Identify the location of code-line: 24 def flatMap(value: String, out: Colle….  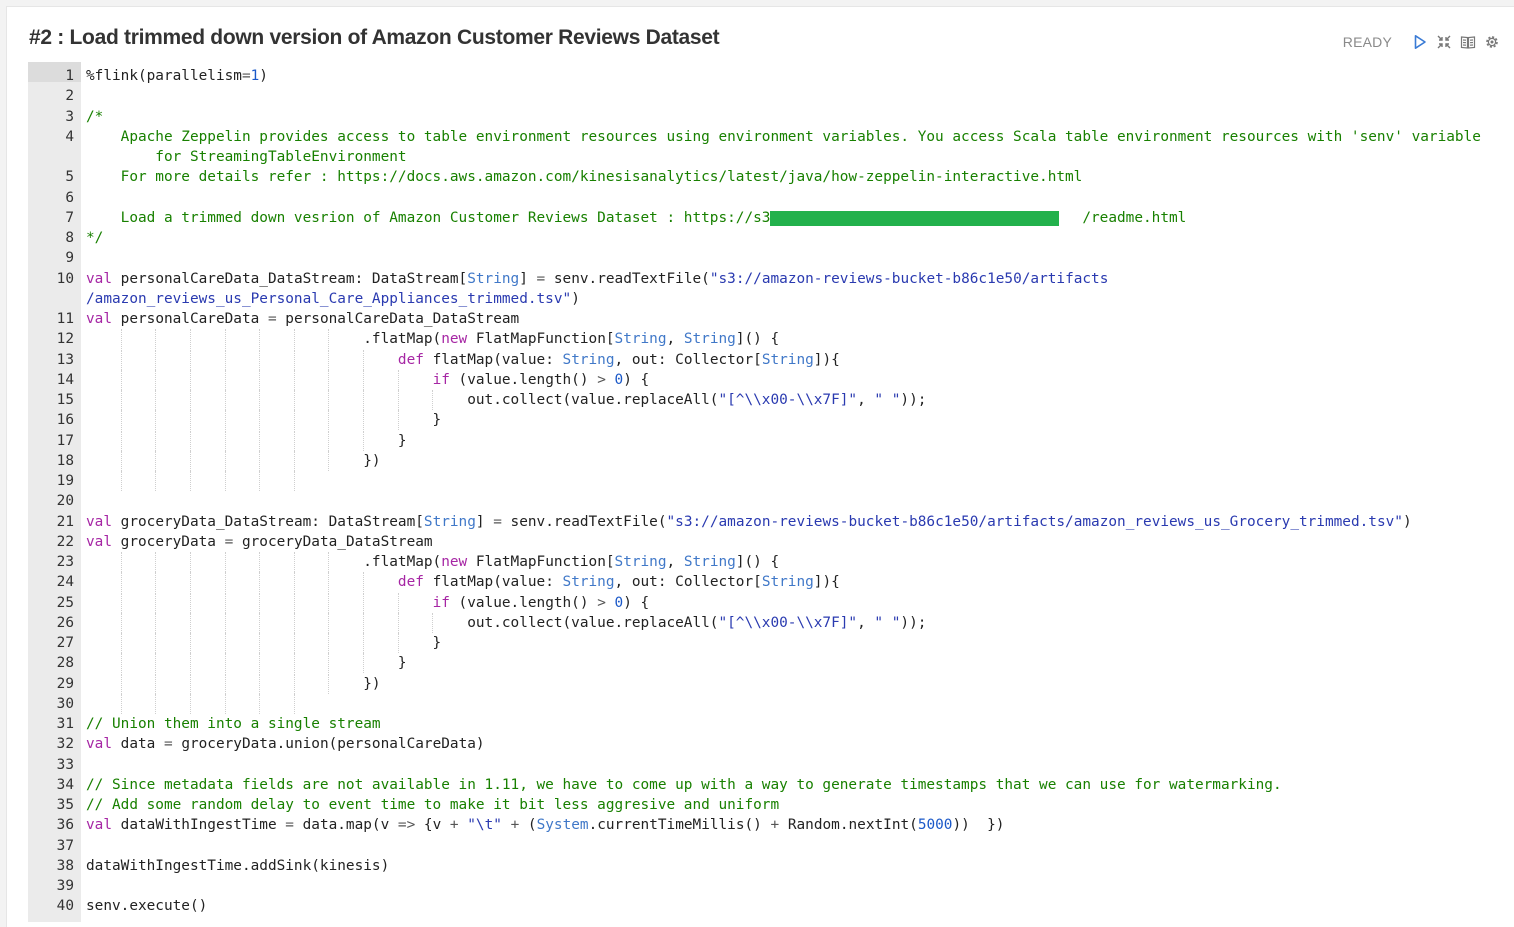
(769, 582).